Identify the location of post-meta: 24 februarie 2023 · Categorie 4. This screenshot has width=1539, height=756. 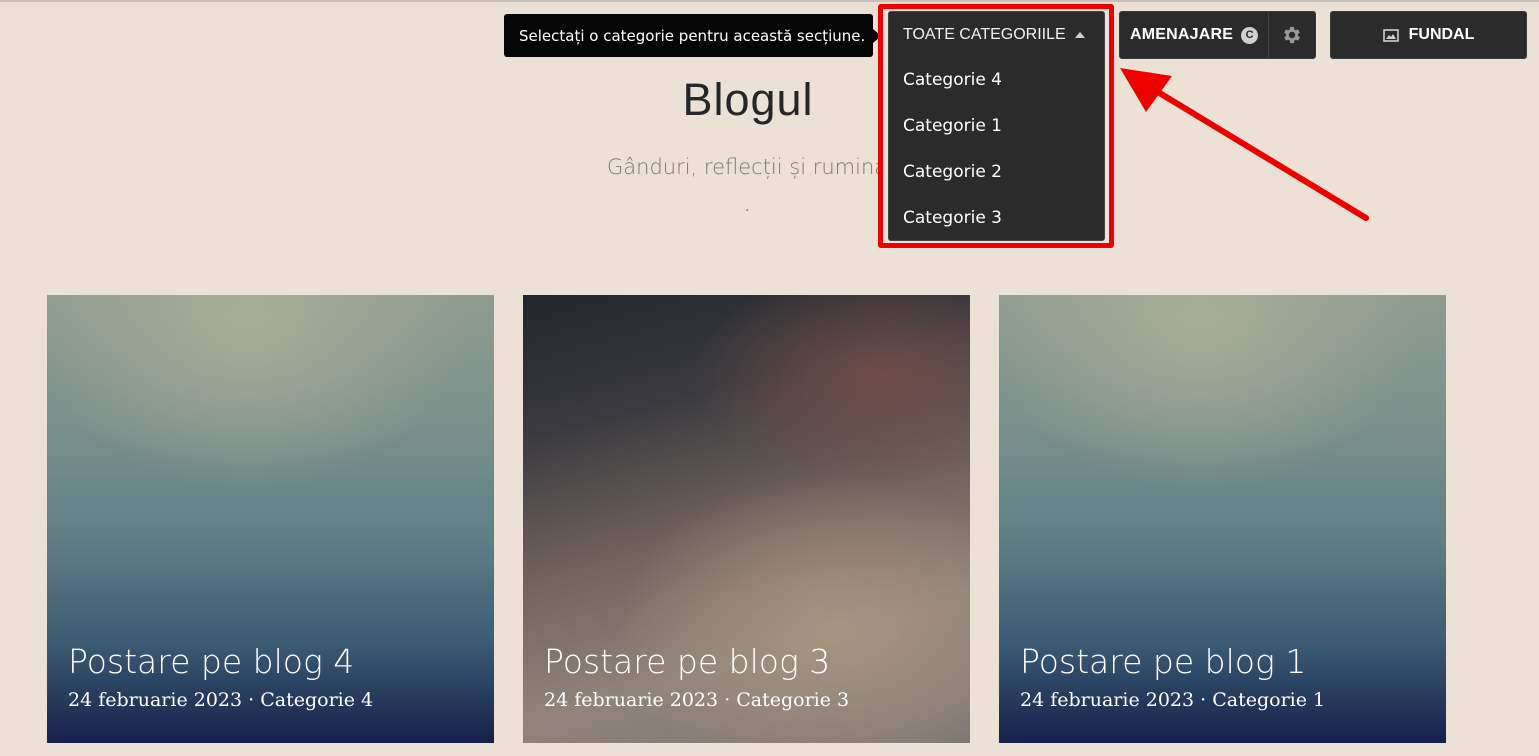
(221, 700).